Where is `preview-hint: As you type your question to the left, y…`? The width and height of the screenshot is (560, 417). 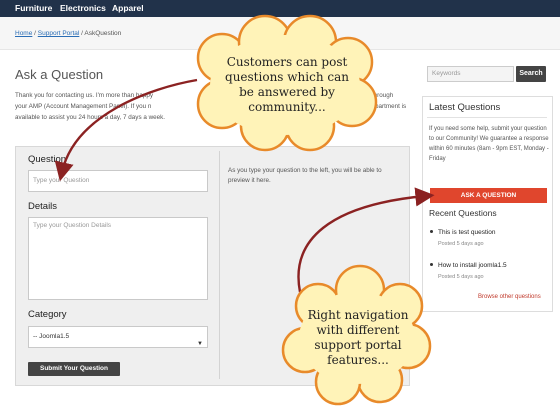
preview-hint: As you type your question to the left, y… is located at coordinates (305, 175).